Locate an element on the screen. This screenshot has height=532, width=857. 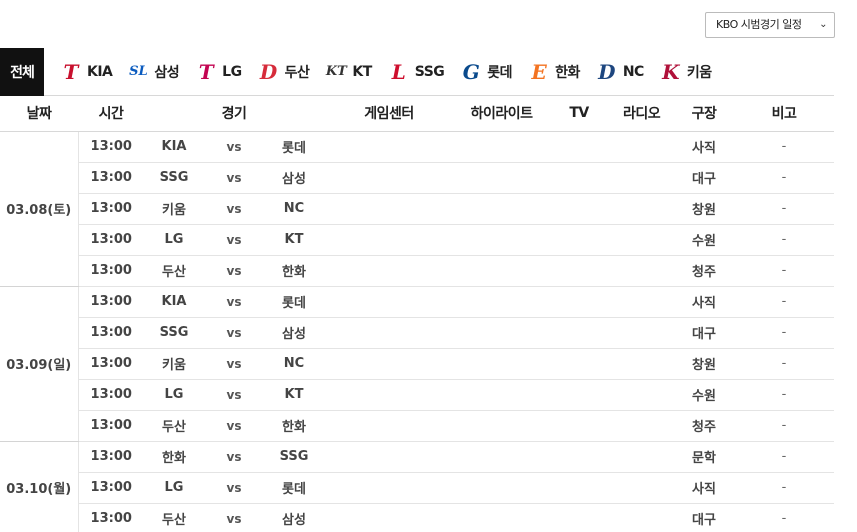
kia-tigers-logo-icon: T is located at coordinates (71, 71).